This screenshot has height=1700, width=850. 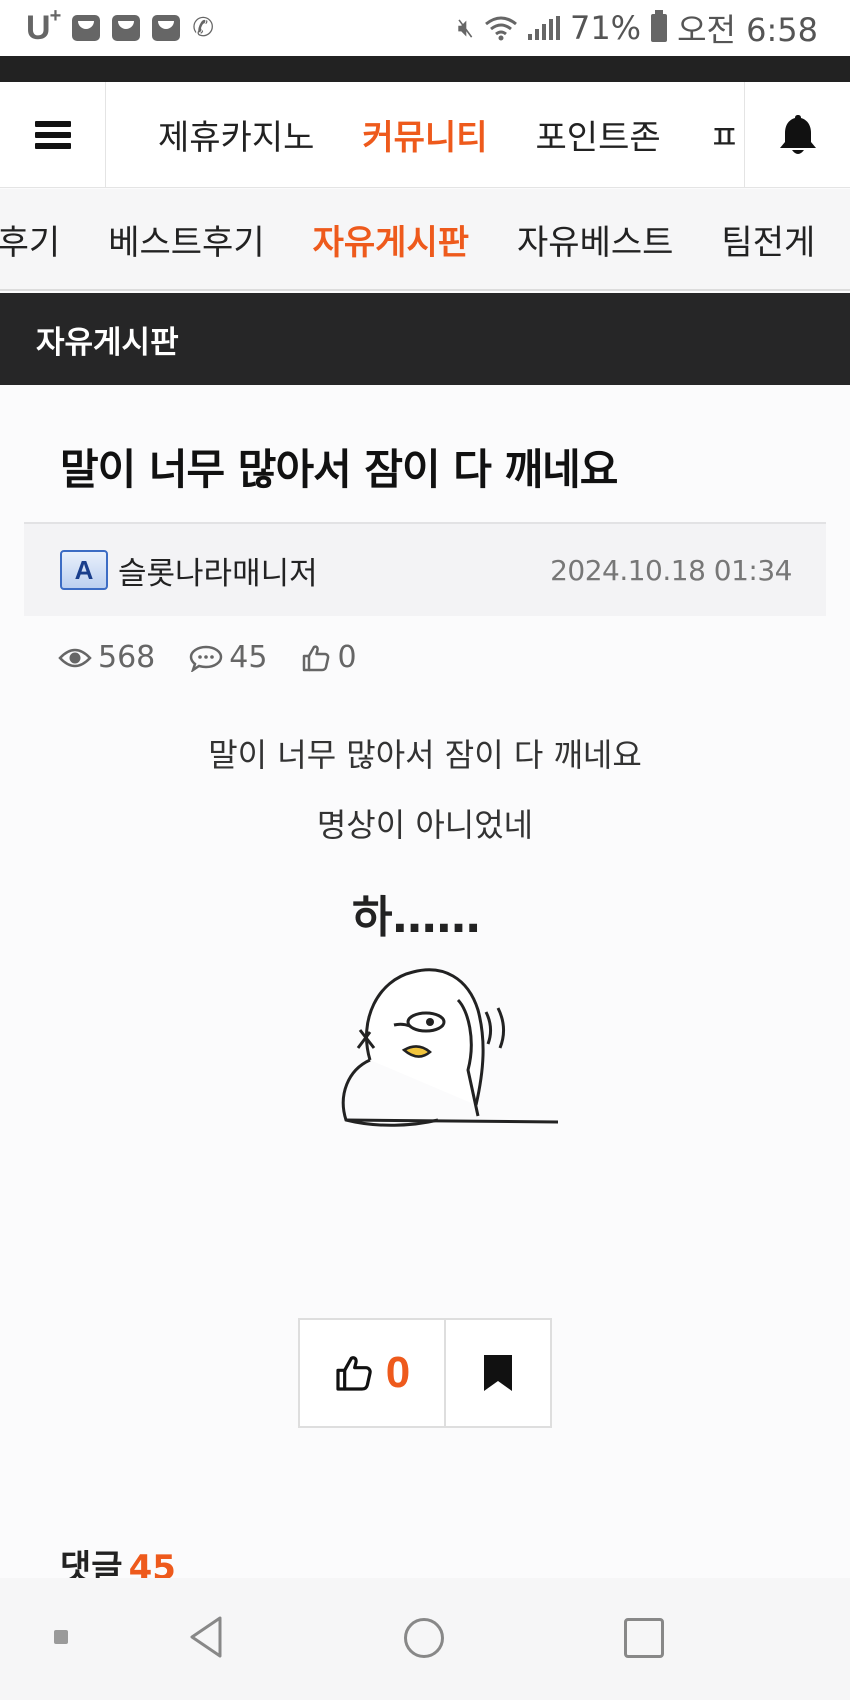 What do you see at coordinates (425, 28) in the screenshot?
I see `status-bar: U+ ✆ 🔇︎ 71% 오전 6:58` at bounding box center [425, 28].